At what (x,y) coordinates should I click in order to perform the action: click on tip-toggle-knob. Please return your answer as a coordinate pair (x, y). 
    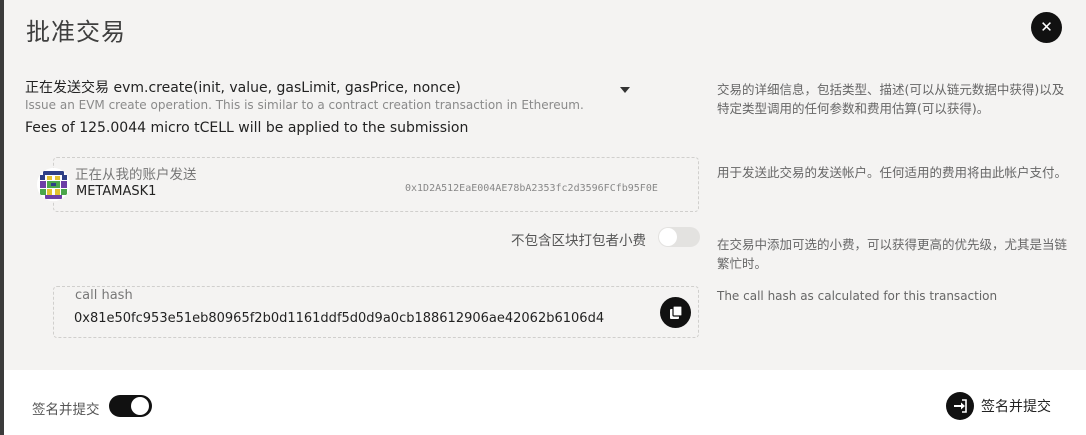
    Looking at the image, I should click on (668, 237).